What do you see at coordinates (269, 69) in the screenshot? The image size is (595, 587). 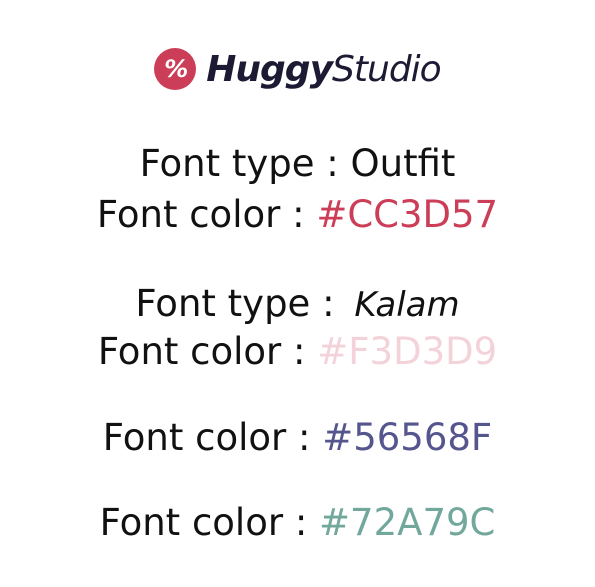 I see `brand-name-bold: Huggy` at bounding box center [269, 69].